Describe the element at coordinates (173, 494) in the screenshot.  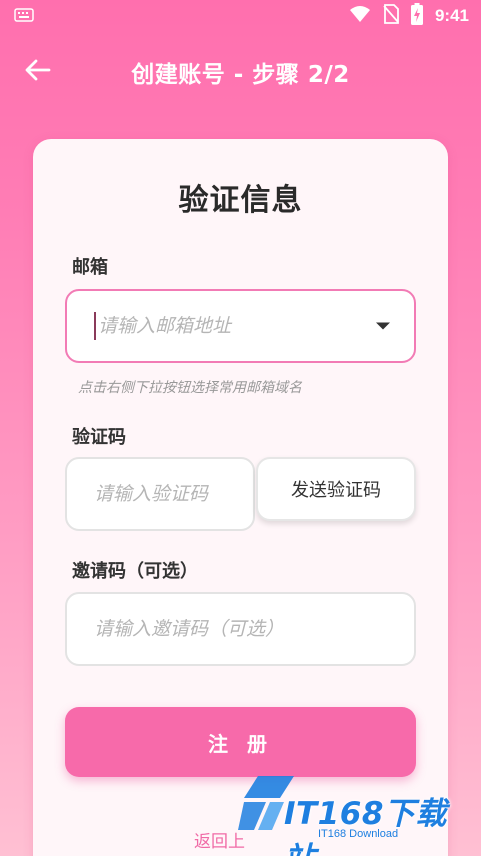
I see `code-input` at that location.